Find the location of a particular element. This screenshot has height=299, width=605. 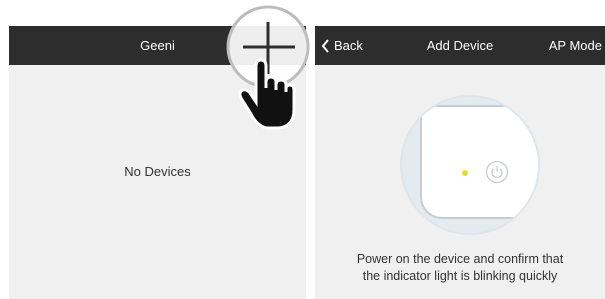

indicator-light is located at coordinates (465, 173).